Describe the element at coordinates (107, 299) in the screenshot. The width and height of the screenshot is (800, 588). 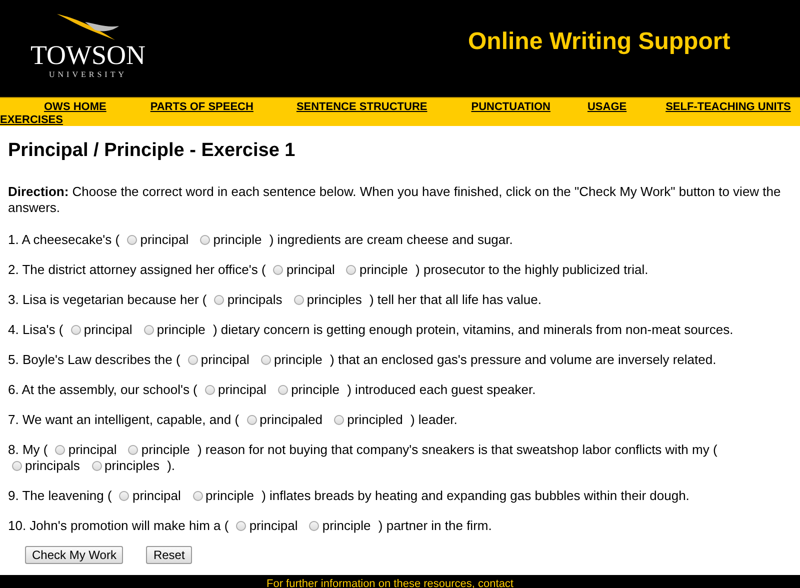
I see `question-text: 3. Lisa is vegetarian because her (` at that location.